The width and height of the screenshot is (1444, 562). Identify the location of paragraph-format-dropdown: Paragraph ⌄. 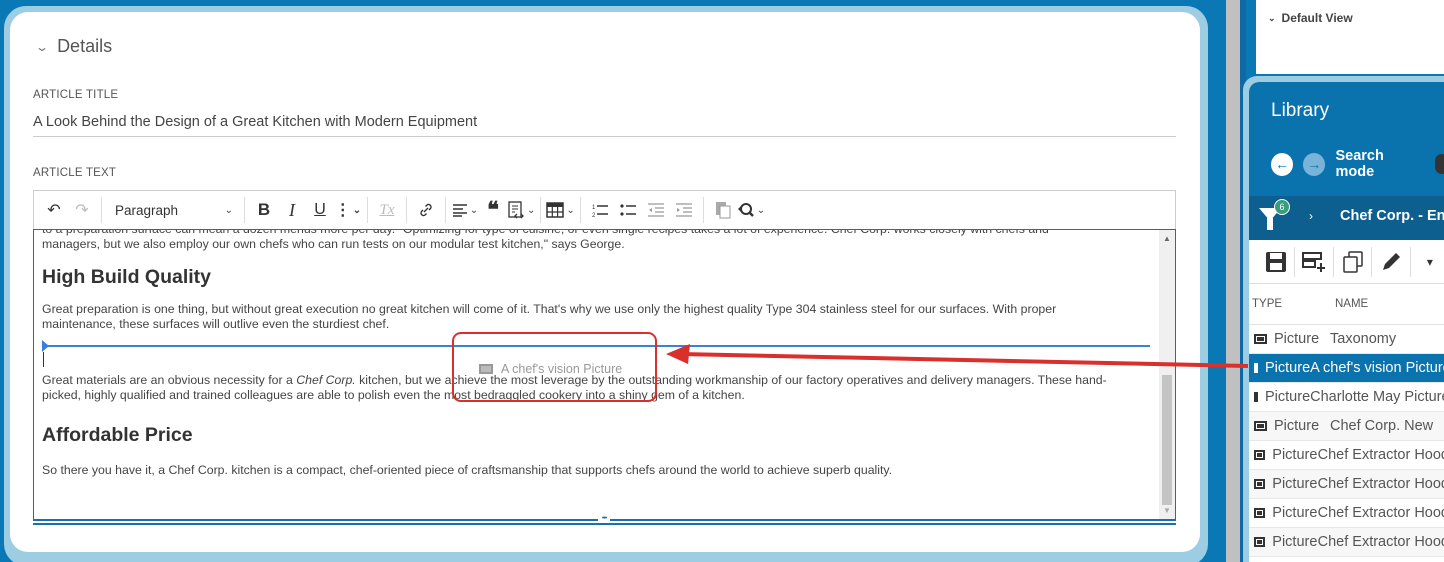
(173, 210).